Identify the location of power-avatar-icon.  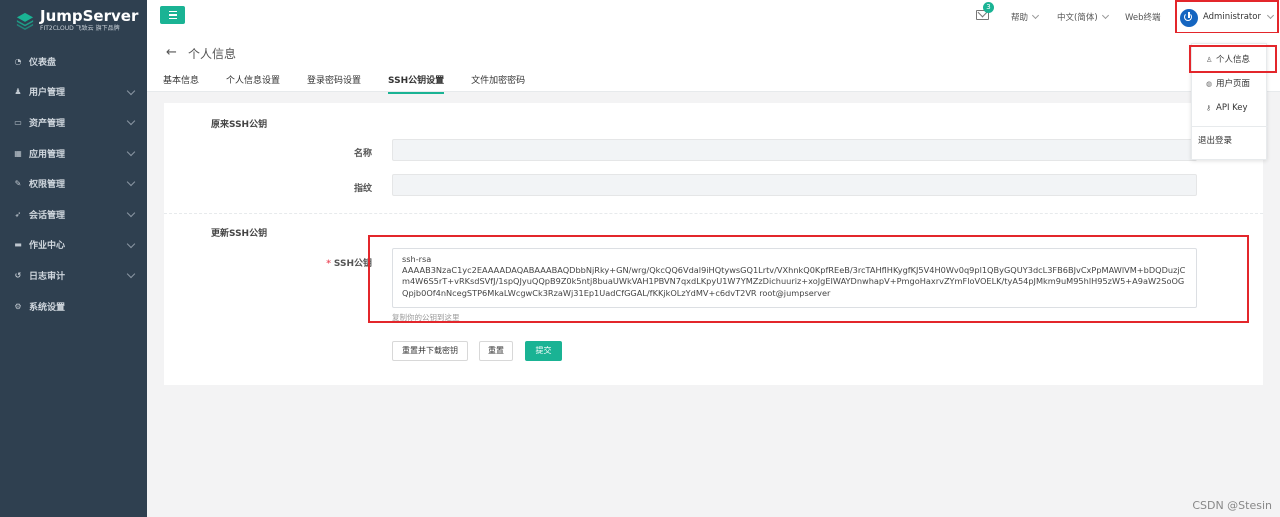
(1189, 18).